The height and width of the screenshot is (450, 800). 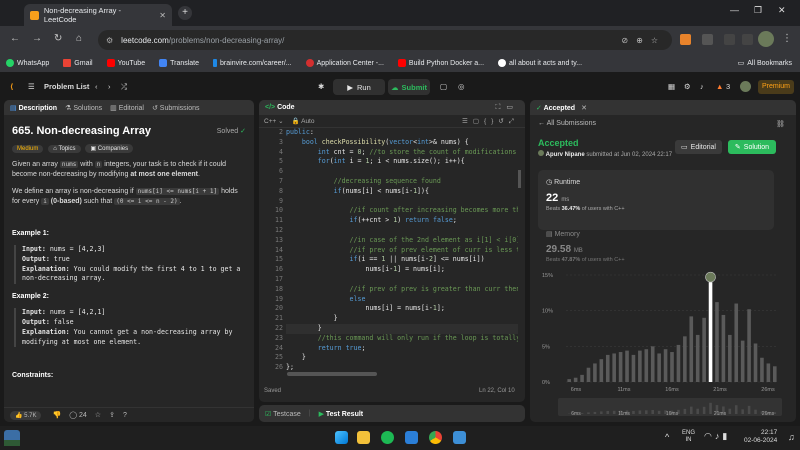 I want to click on extension-icon, so click(x=685, y=39).